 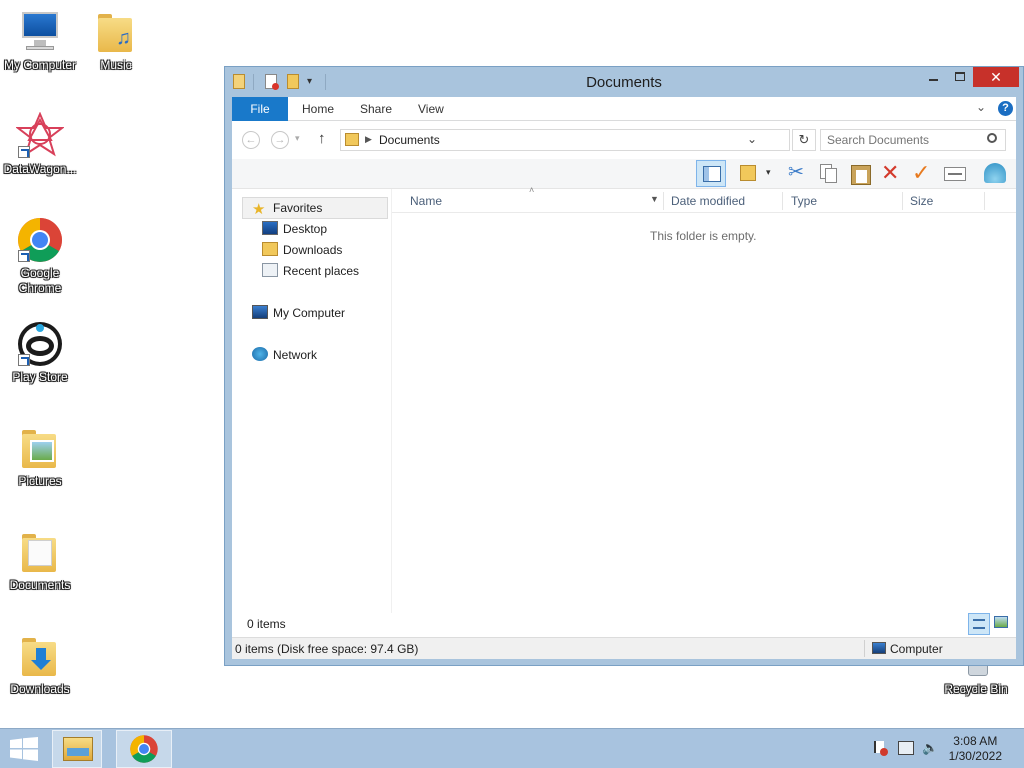 I want to click on nav-label: My Computer, so click(x=309, y=313).